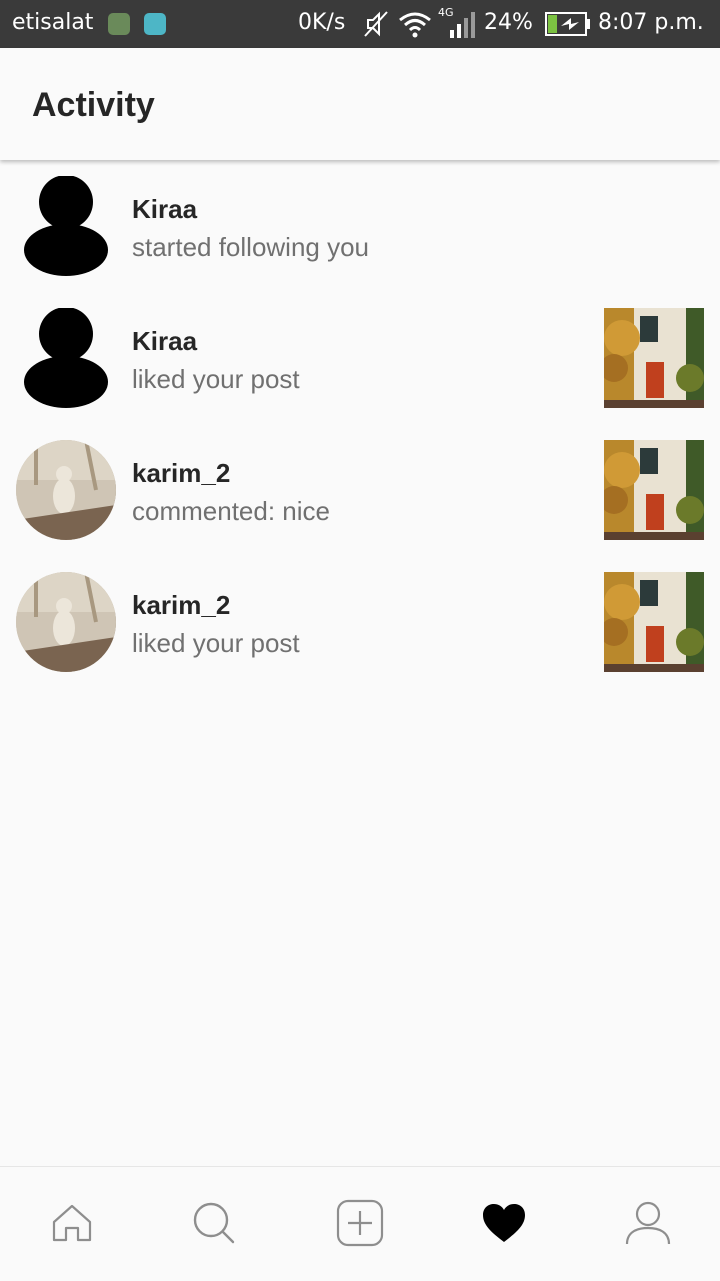 The height and width of the screenshot is (1281, 720). What do you see at coordinates (376, 26) in the screenshot?
I see `mute-icon` at bounding box center [376, 26].